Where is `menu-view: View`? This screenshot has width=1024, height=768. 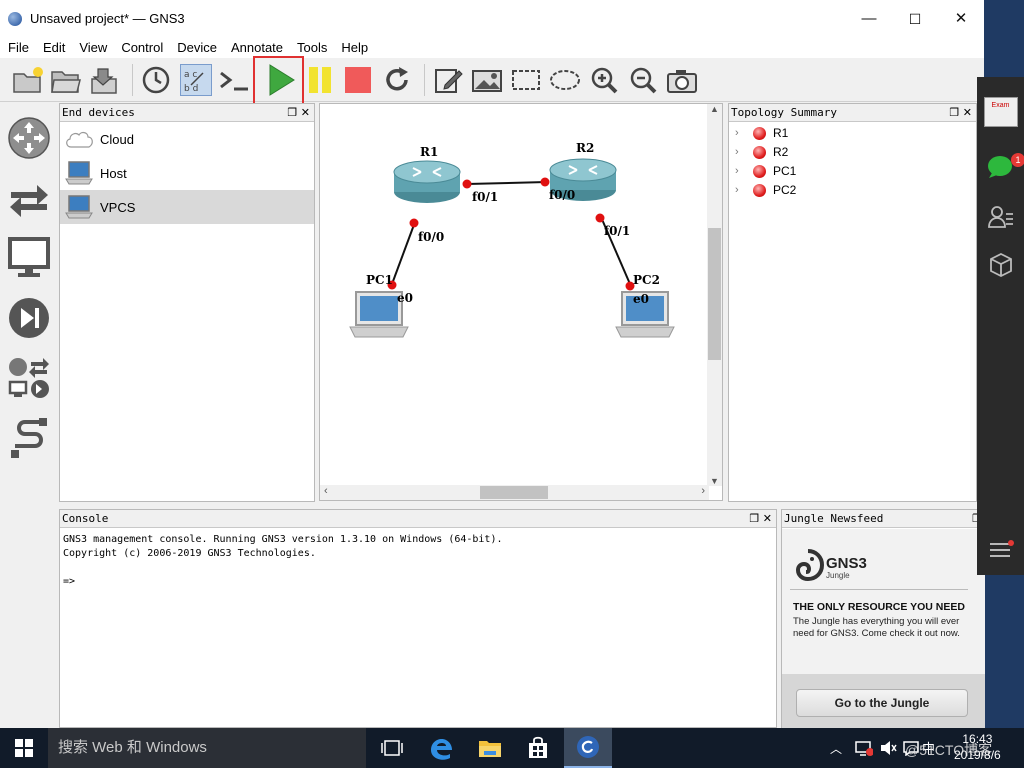 menu-view: View is located at coordinates (92, 46).